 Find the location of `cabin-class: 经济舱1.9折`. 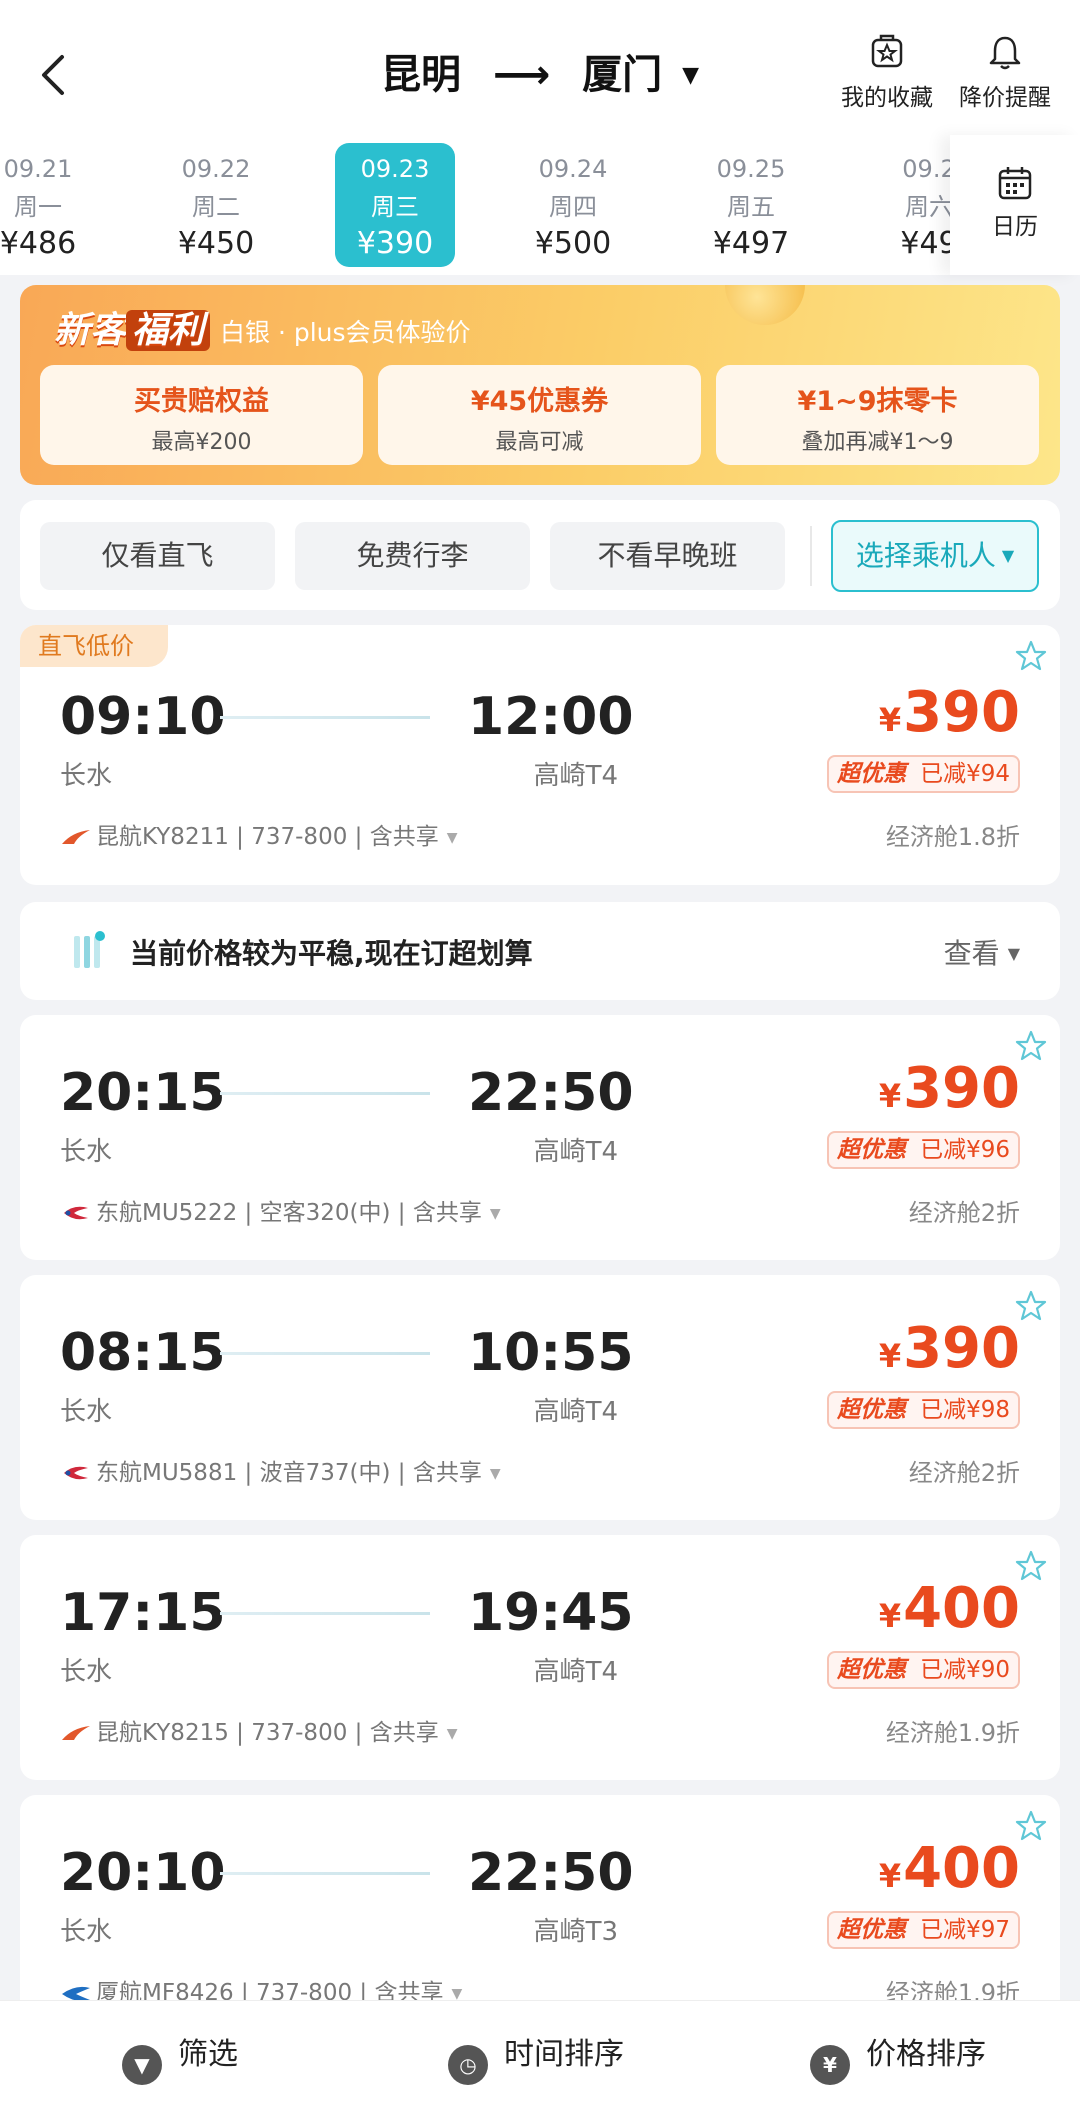

cabin-class: 经济舱1.9折 is located at coordinates (952, 1733).